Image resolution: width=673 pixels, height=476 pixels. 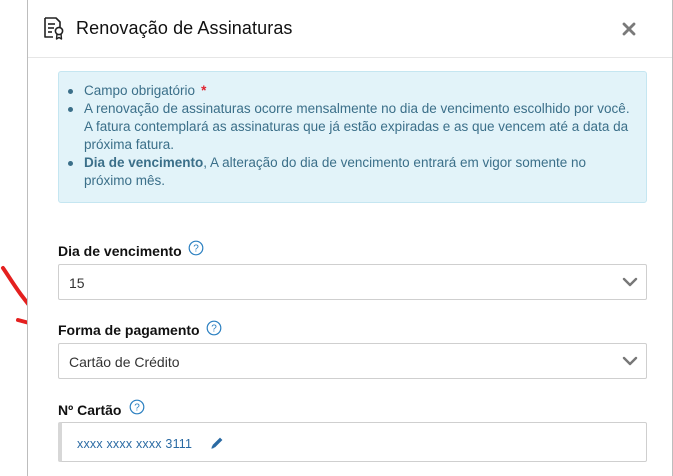 I want to click on modal-title: Renovação de Assinaturas, so click(x=184, y=28).